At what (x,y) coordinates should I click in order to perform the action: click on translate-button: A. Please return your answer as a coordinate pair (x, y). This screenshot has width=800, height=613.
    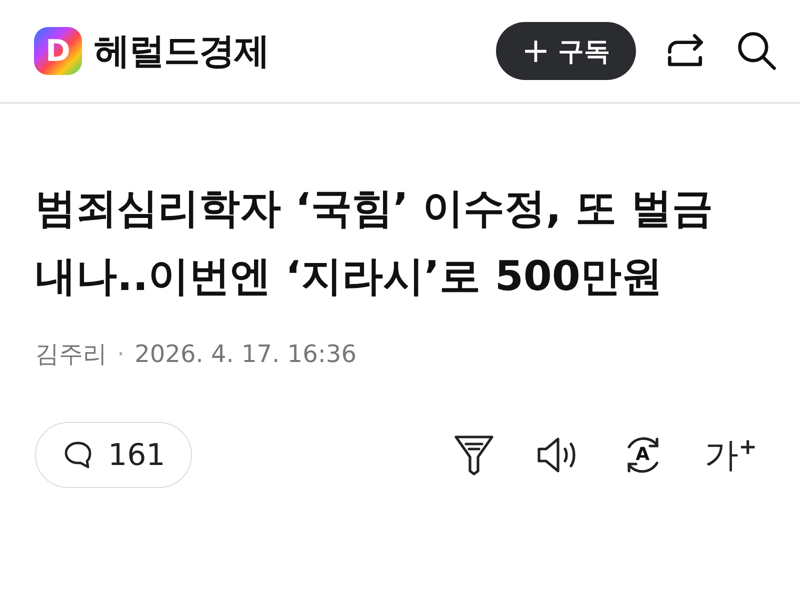
    Looking at the image, I should click on (642, 455).